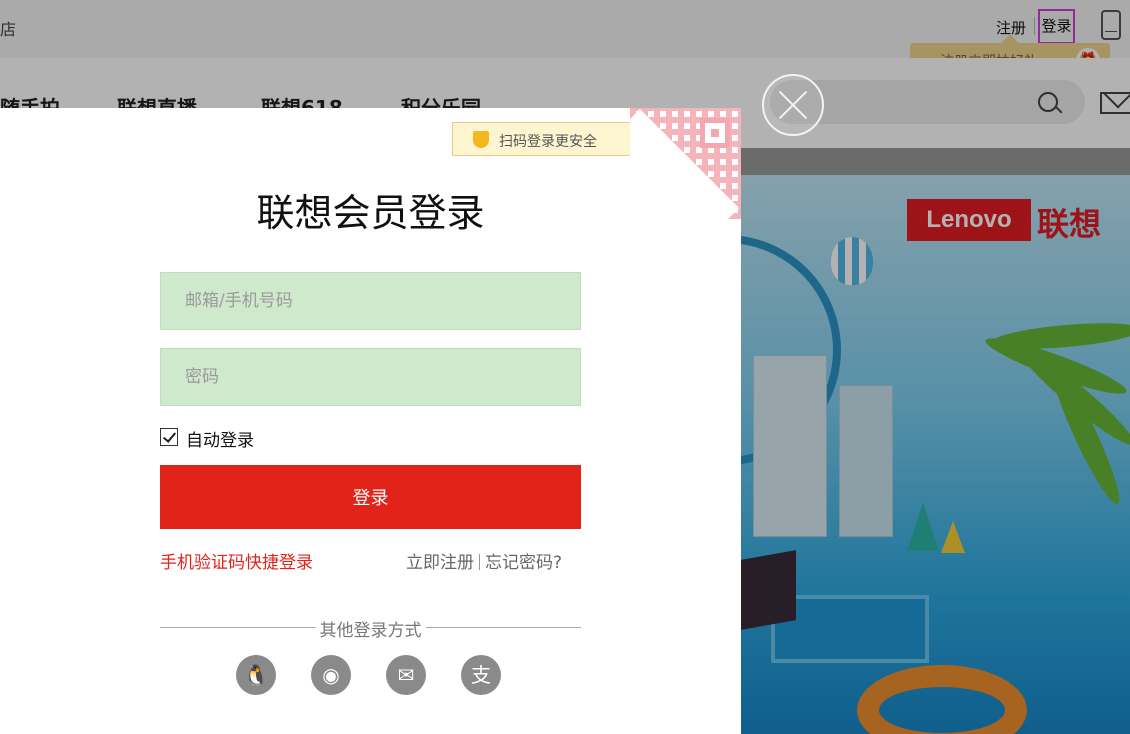 Image resolution: width=1130 pixels, height=734 pixels. Describe the element at coordinates (370, 213) in the screenshot. I see `login-title: 联想会员登录` at that location.